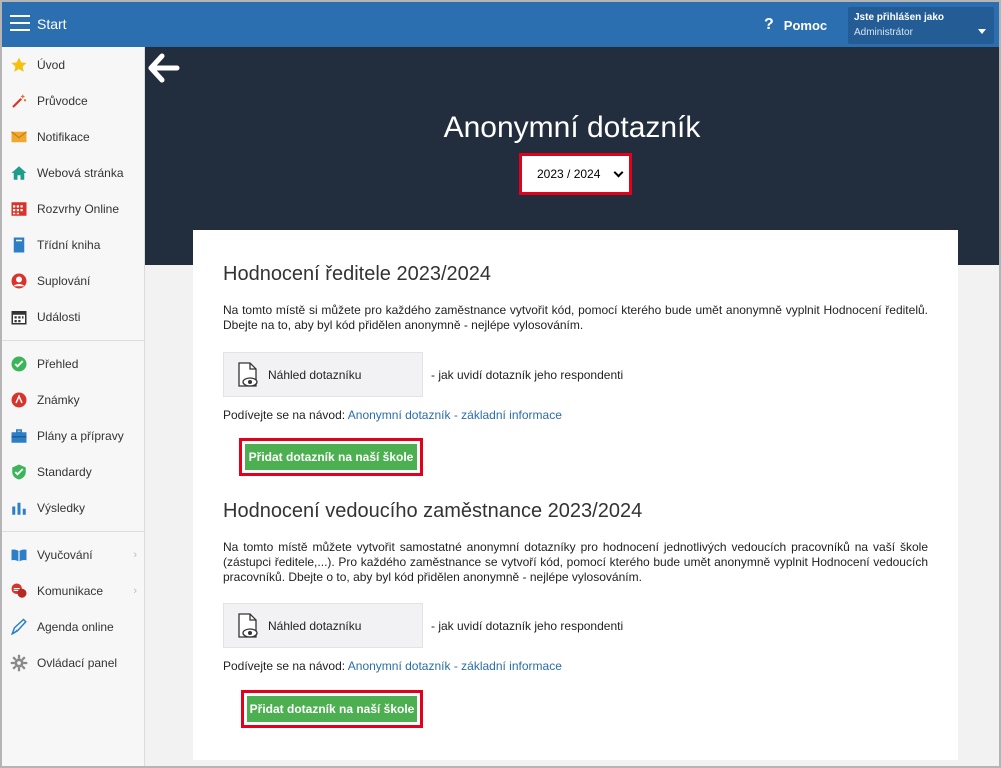  What do you see at coordinates (357, 274) in the screenshot?
I see `section-title: Hodnocení ředitele 2023/2024` at bounding box center [357, 274].